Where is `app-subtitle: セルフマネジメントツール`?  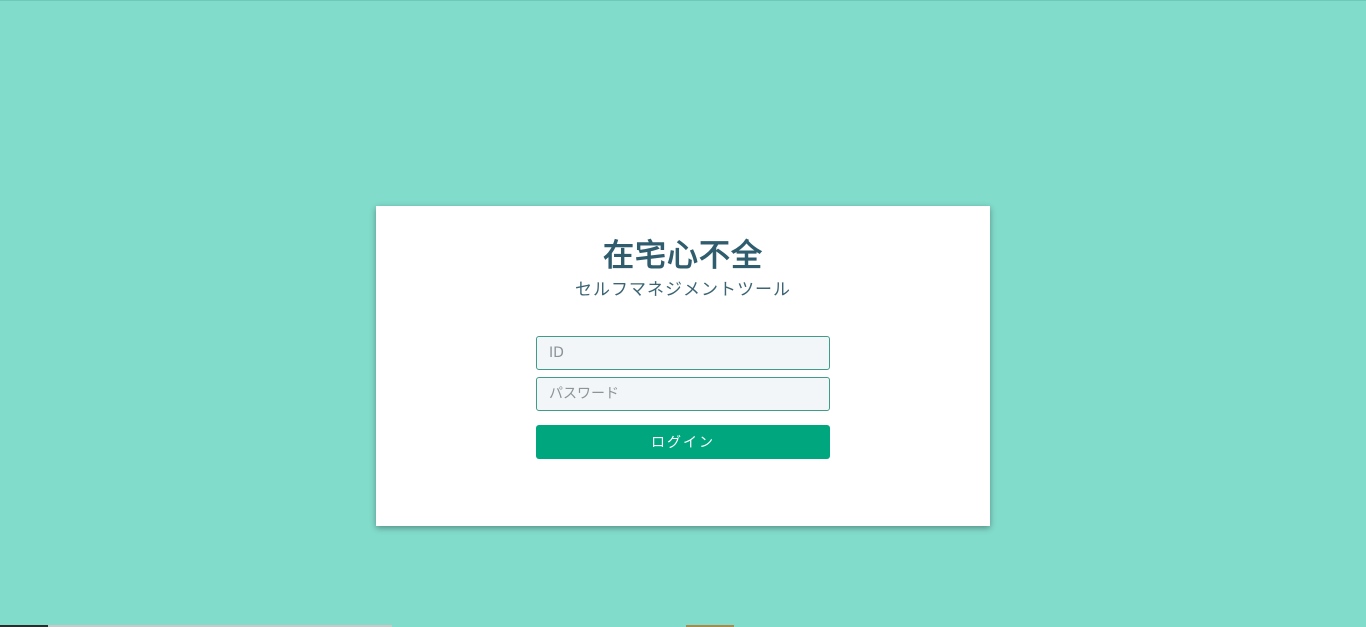 app-subtitle: セルフマネジメントツール is located at coordinates (683, 290).